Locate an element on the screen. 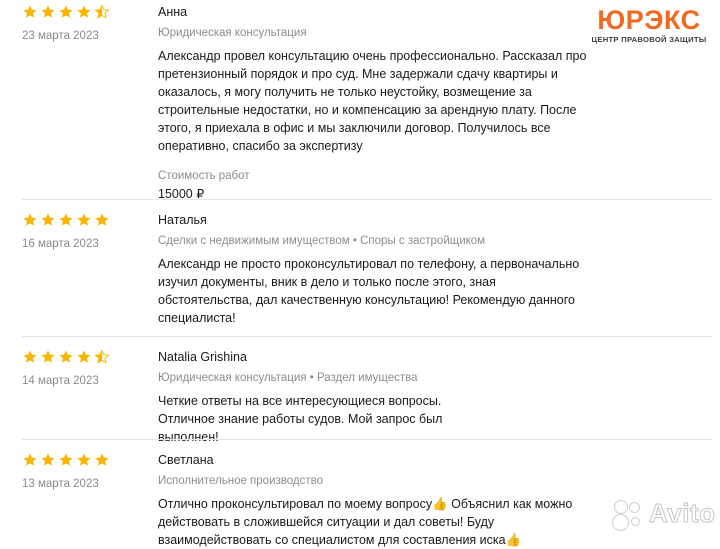  cost-label: Стоимость работ is located at coordinates (204, 176).